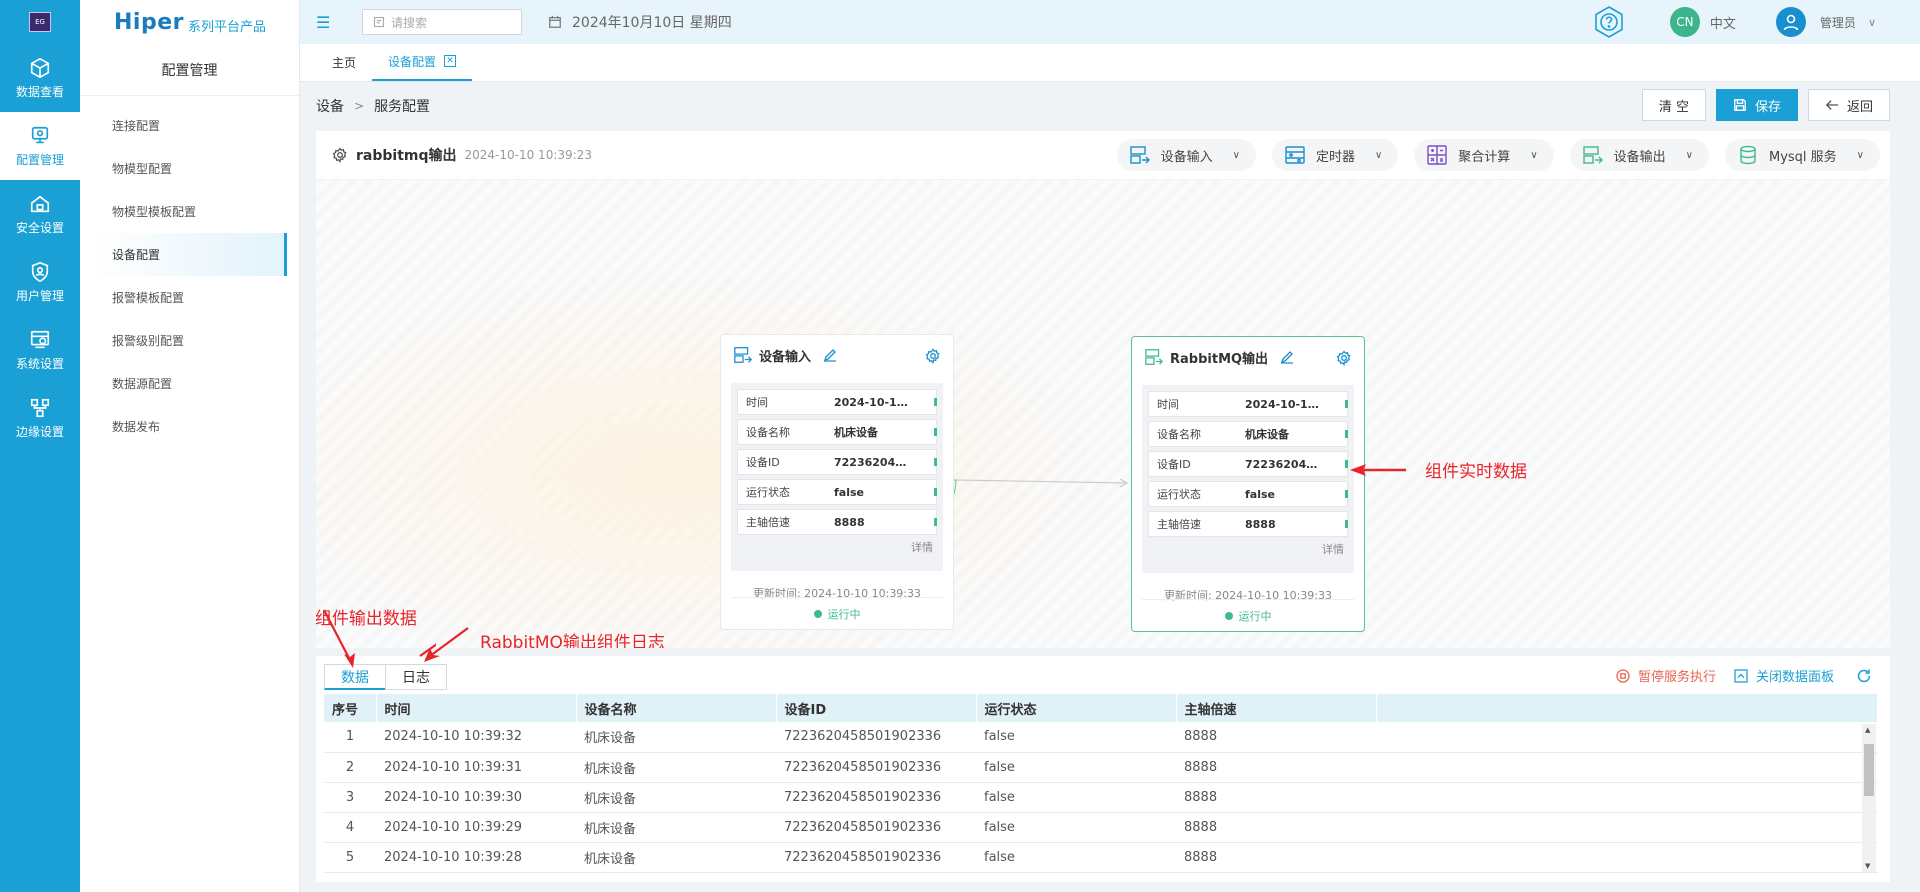  I want to click on sidebar-item-data-publish: 数据发布, so click(189, 426).